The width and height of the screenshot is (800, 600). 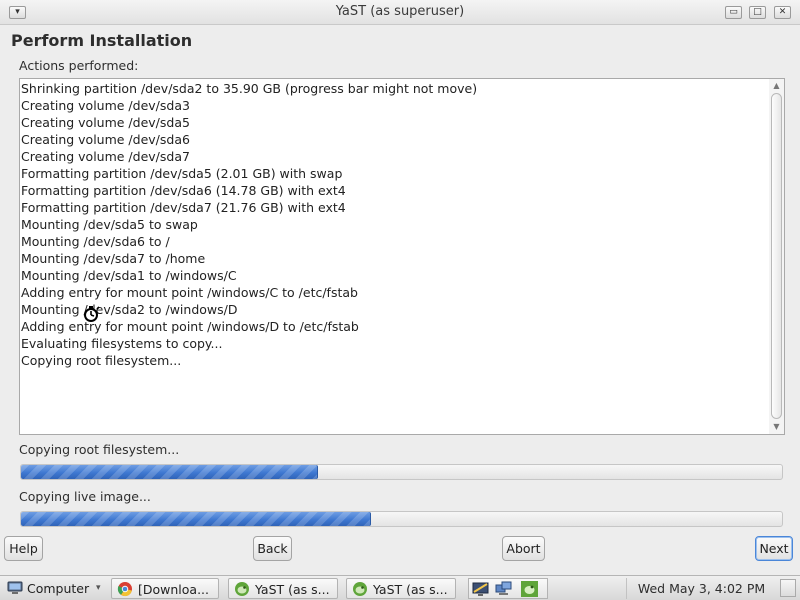 I want to click on progress-image-fill, so click(x=196, y=519).